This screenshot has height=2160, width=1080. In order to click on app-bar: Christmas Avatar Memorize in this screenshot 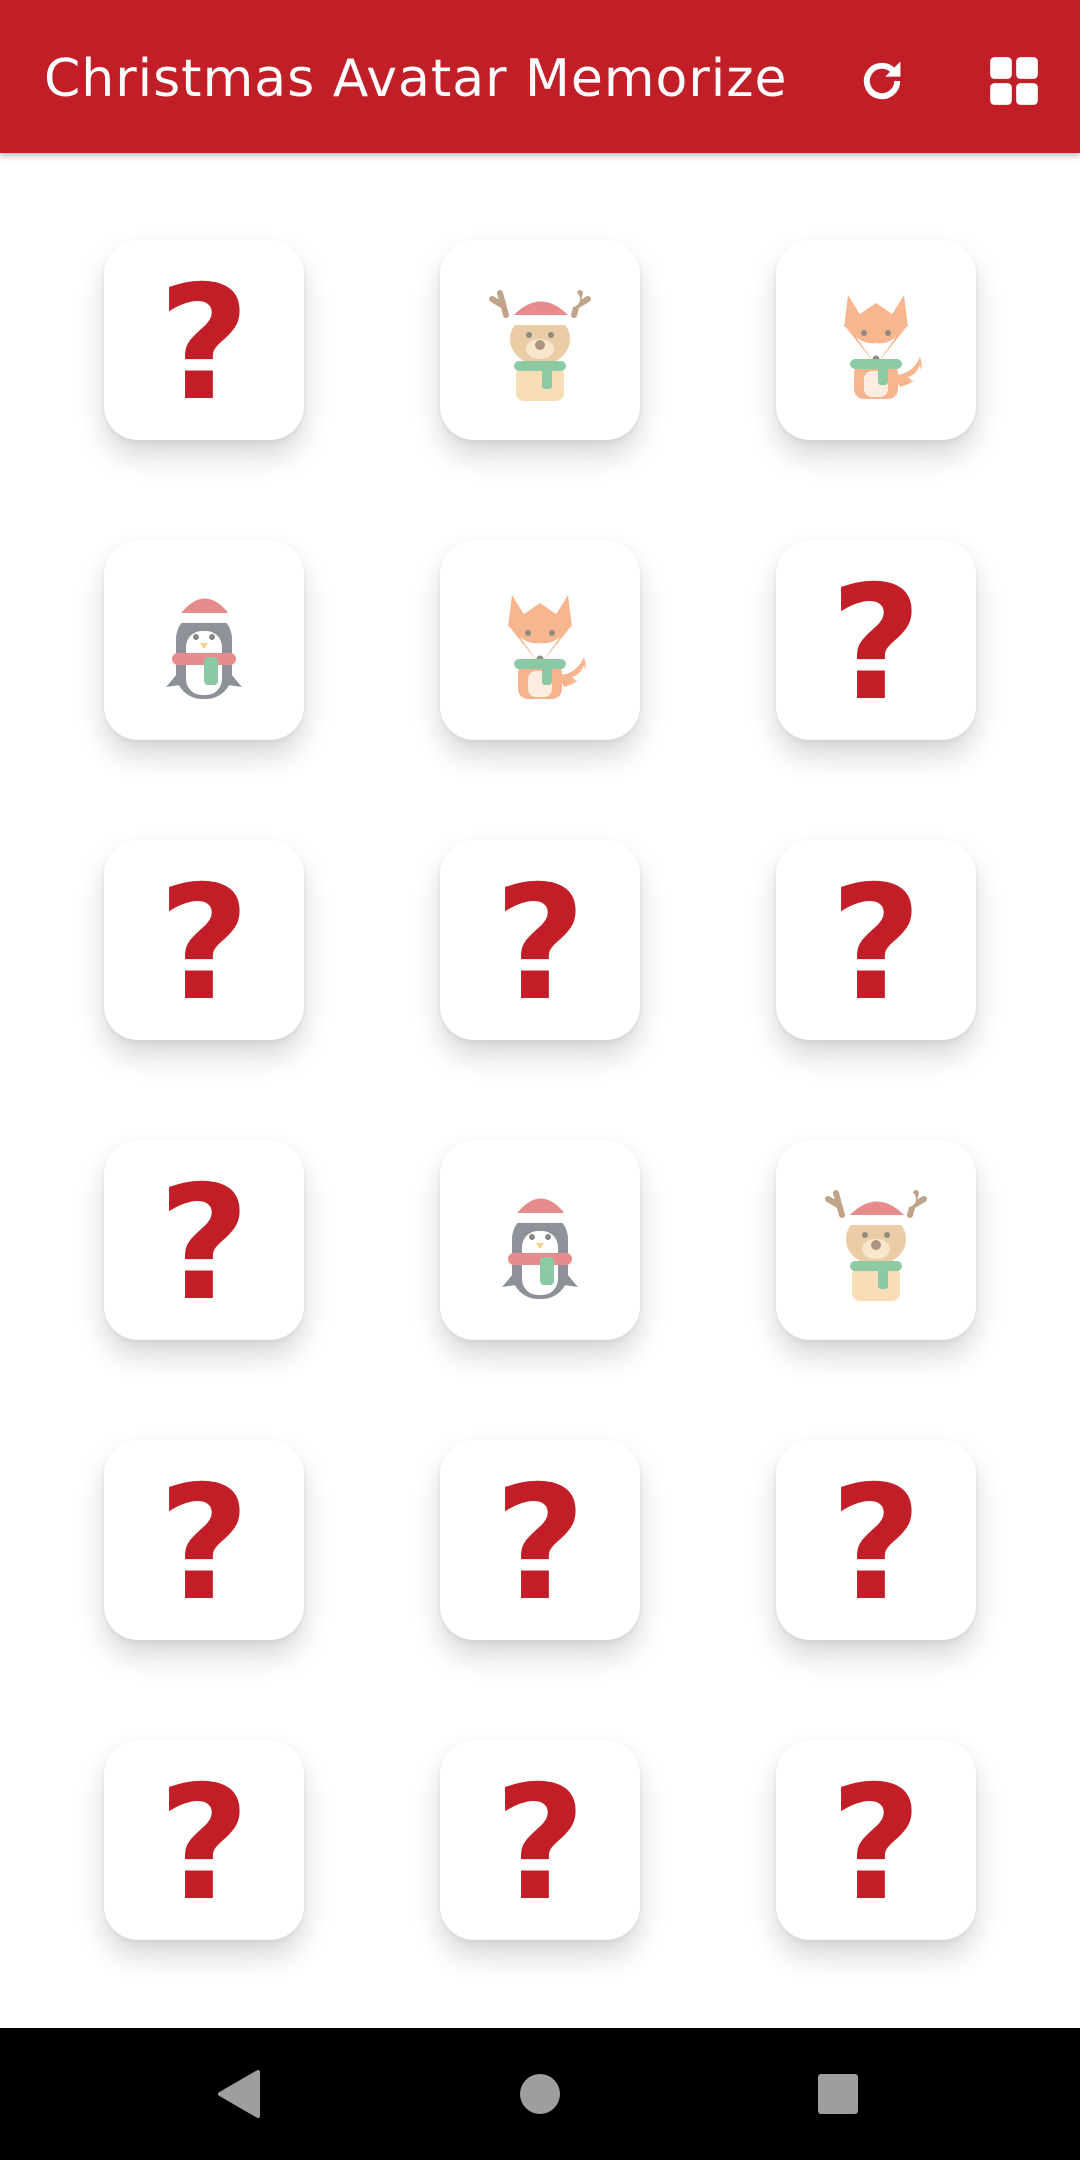, I will do `click(540, 76)`.